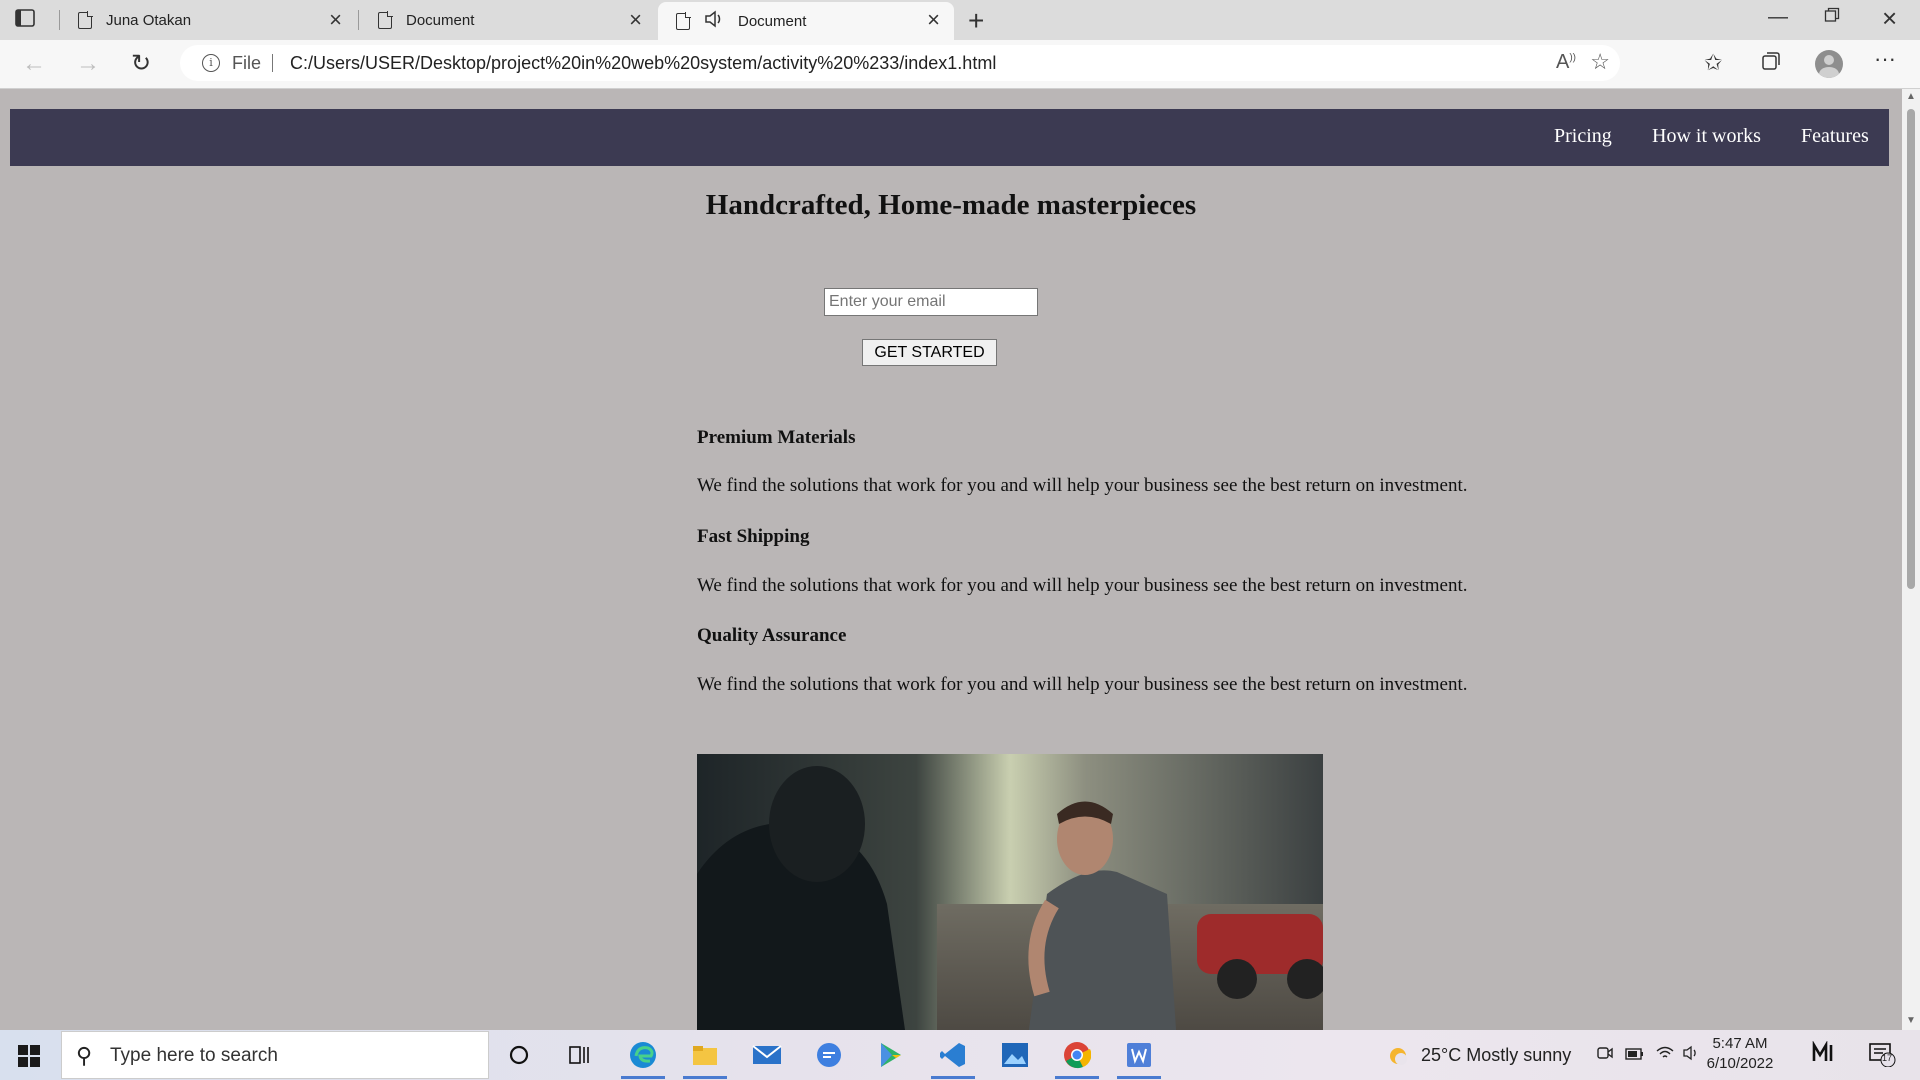  Describe the element at coordinates (1829, 64) in the screenshot. I see `profile-avatar` at that location.